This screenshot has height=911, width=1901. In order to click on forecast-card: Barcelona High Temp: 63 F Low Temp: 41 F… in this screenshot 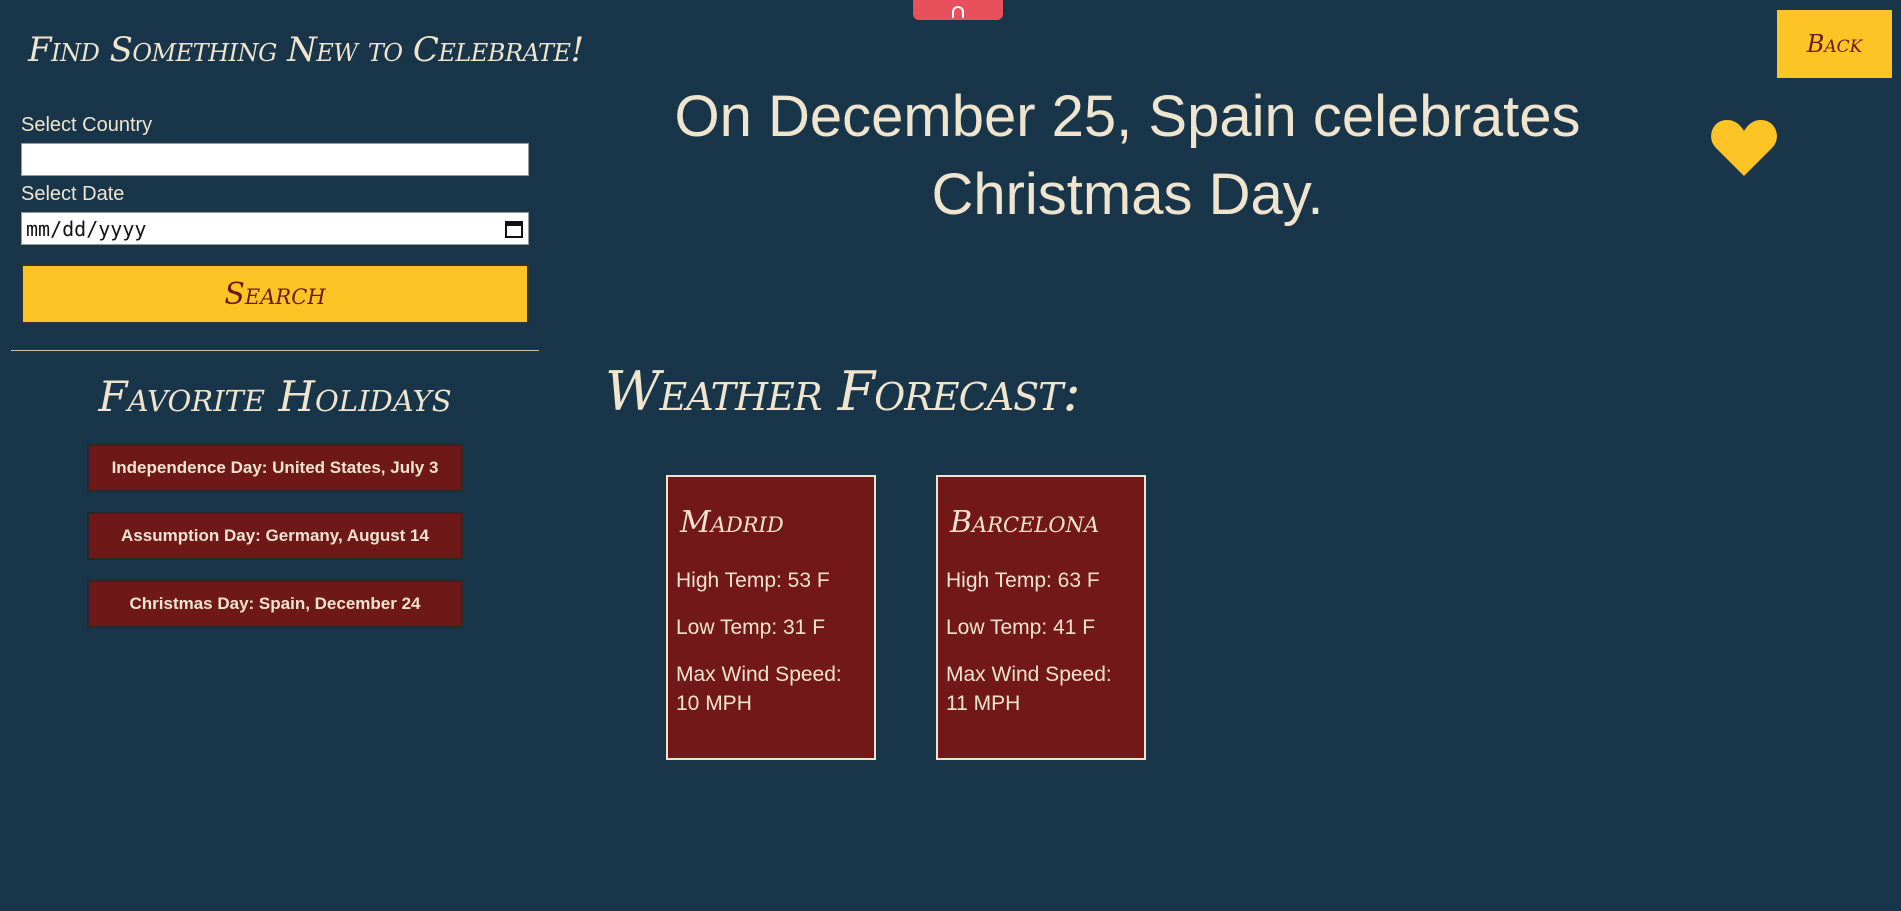, I will do `click(1041, 617)`.